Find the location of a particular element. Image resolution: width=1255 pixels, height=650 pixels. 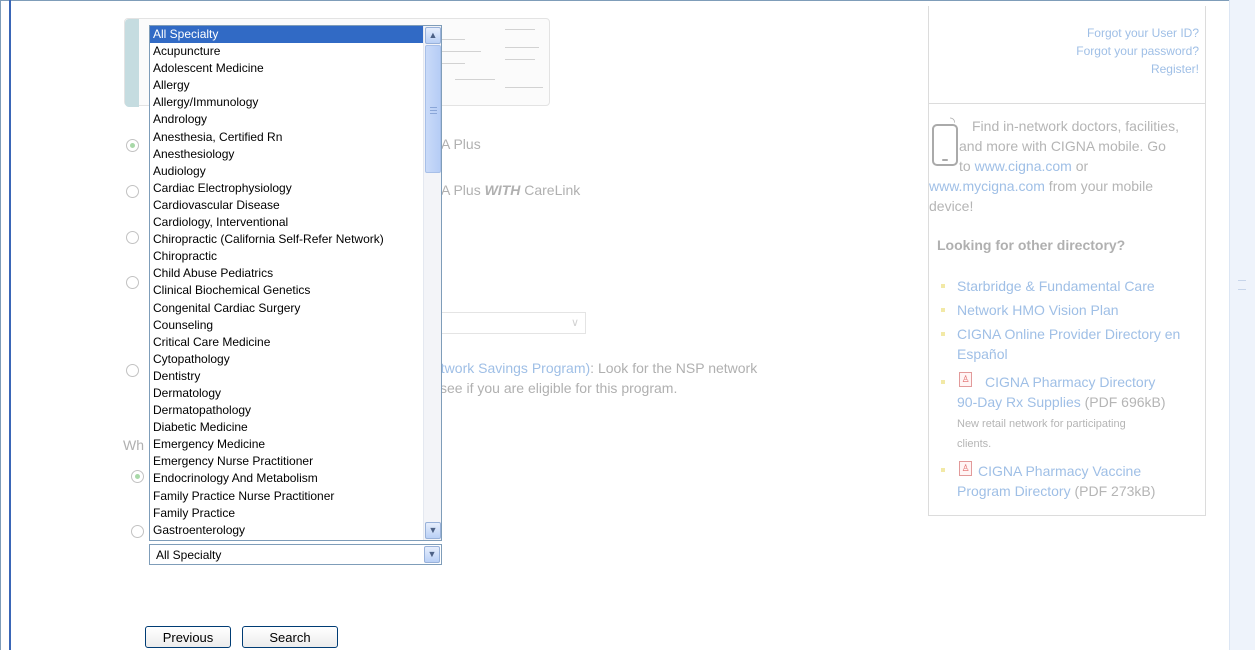

chevron-down-icon: ▼ is located at coordinates (432, 554).